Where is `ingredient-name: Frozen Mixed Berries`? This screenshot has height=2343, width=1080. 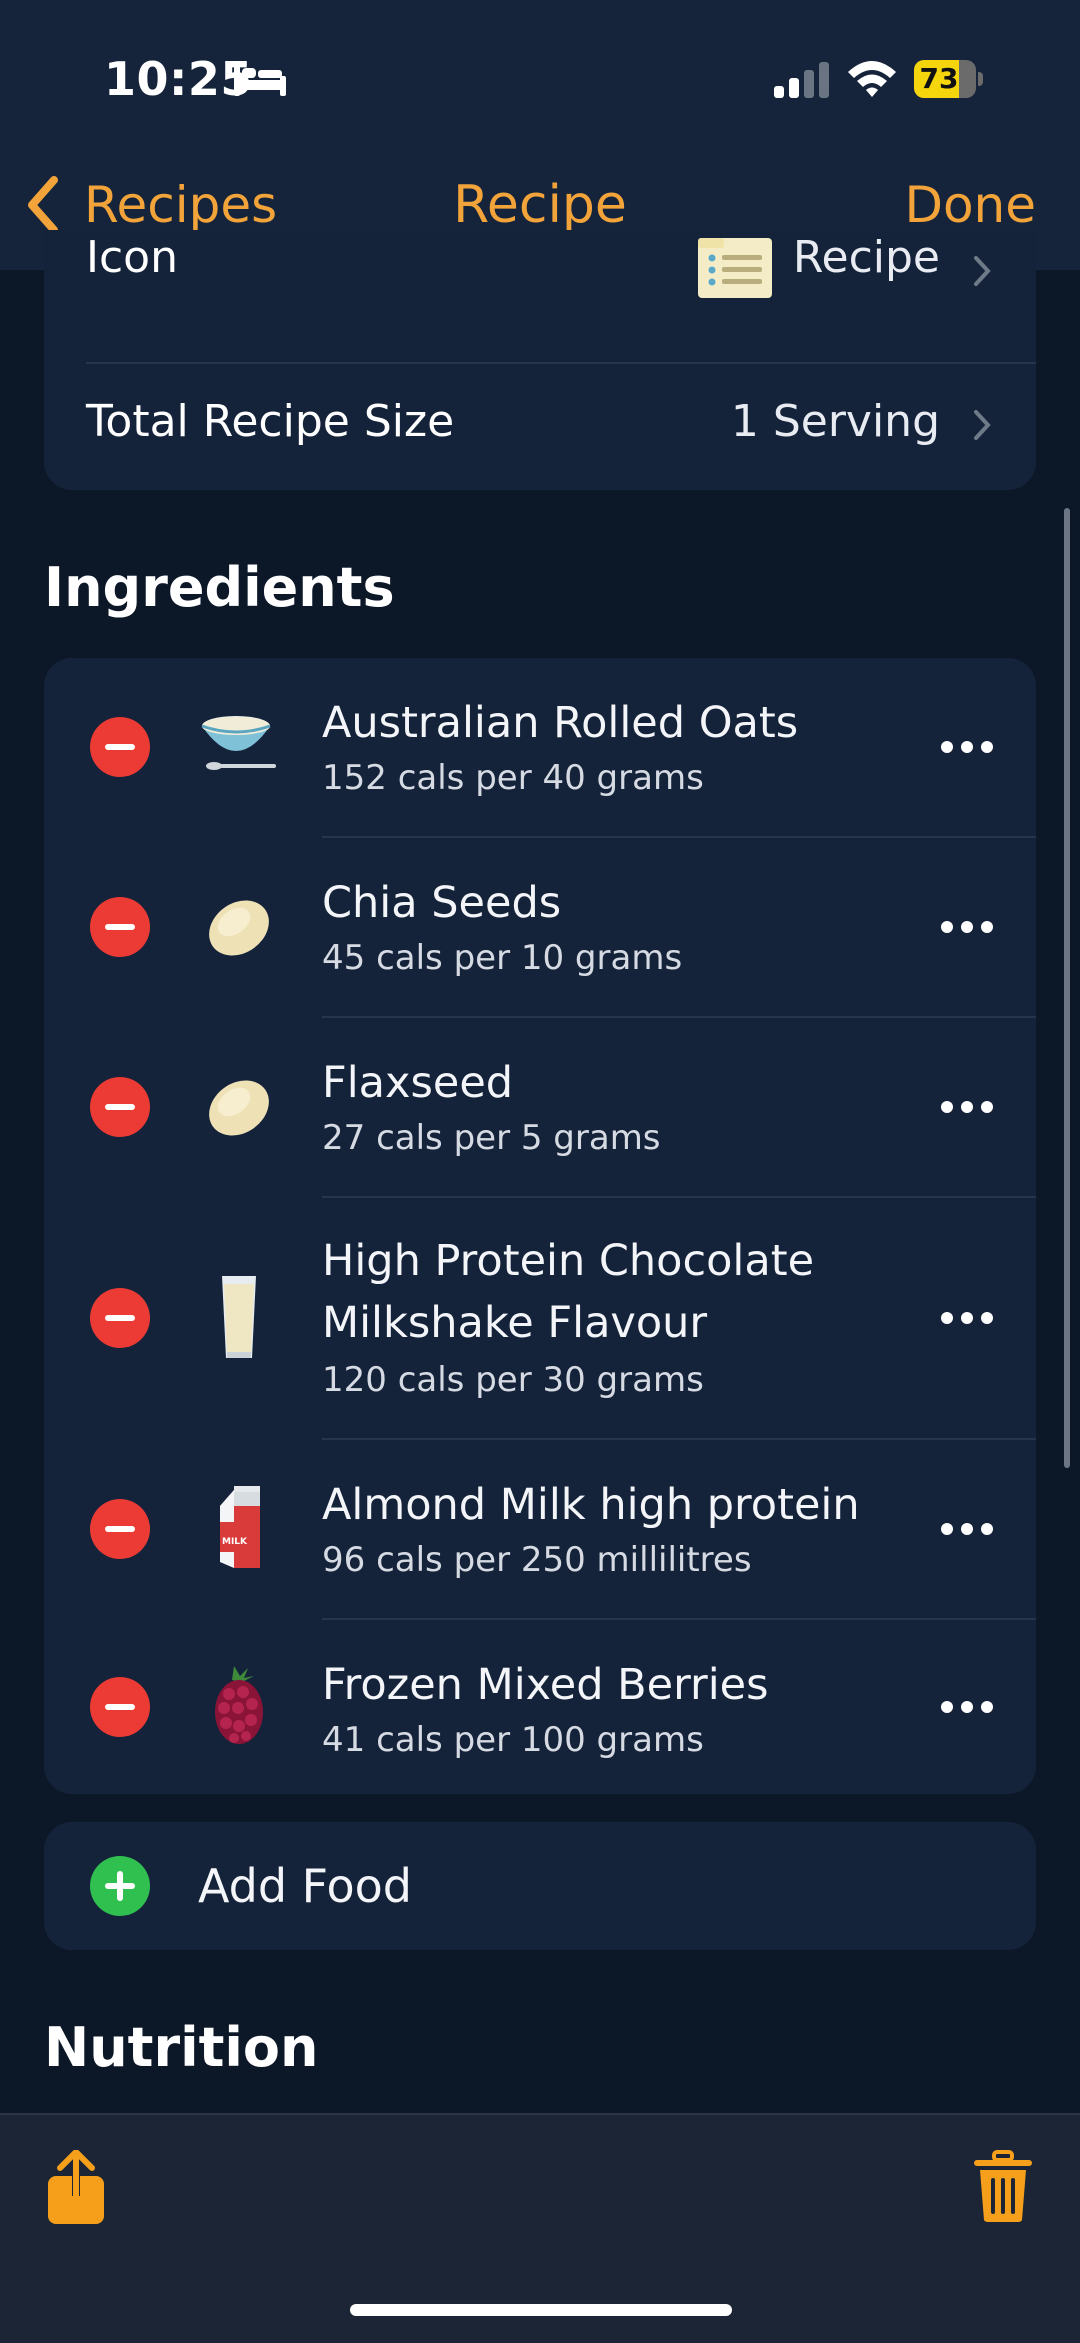
ingredient-name: Frozen Mixed Berries is located at coordinates (545, 1685).